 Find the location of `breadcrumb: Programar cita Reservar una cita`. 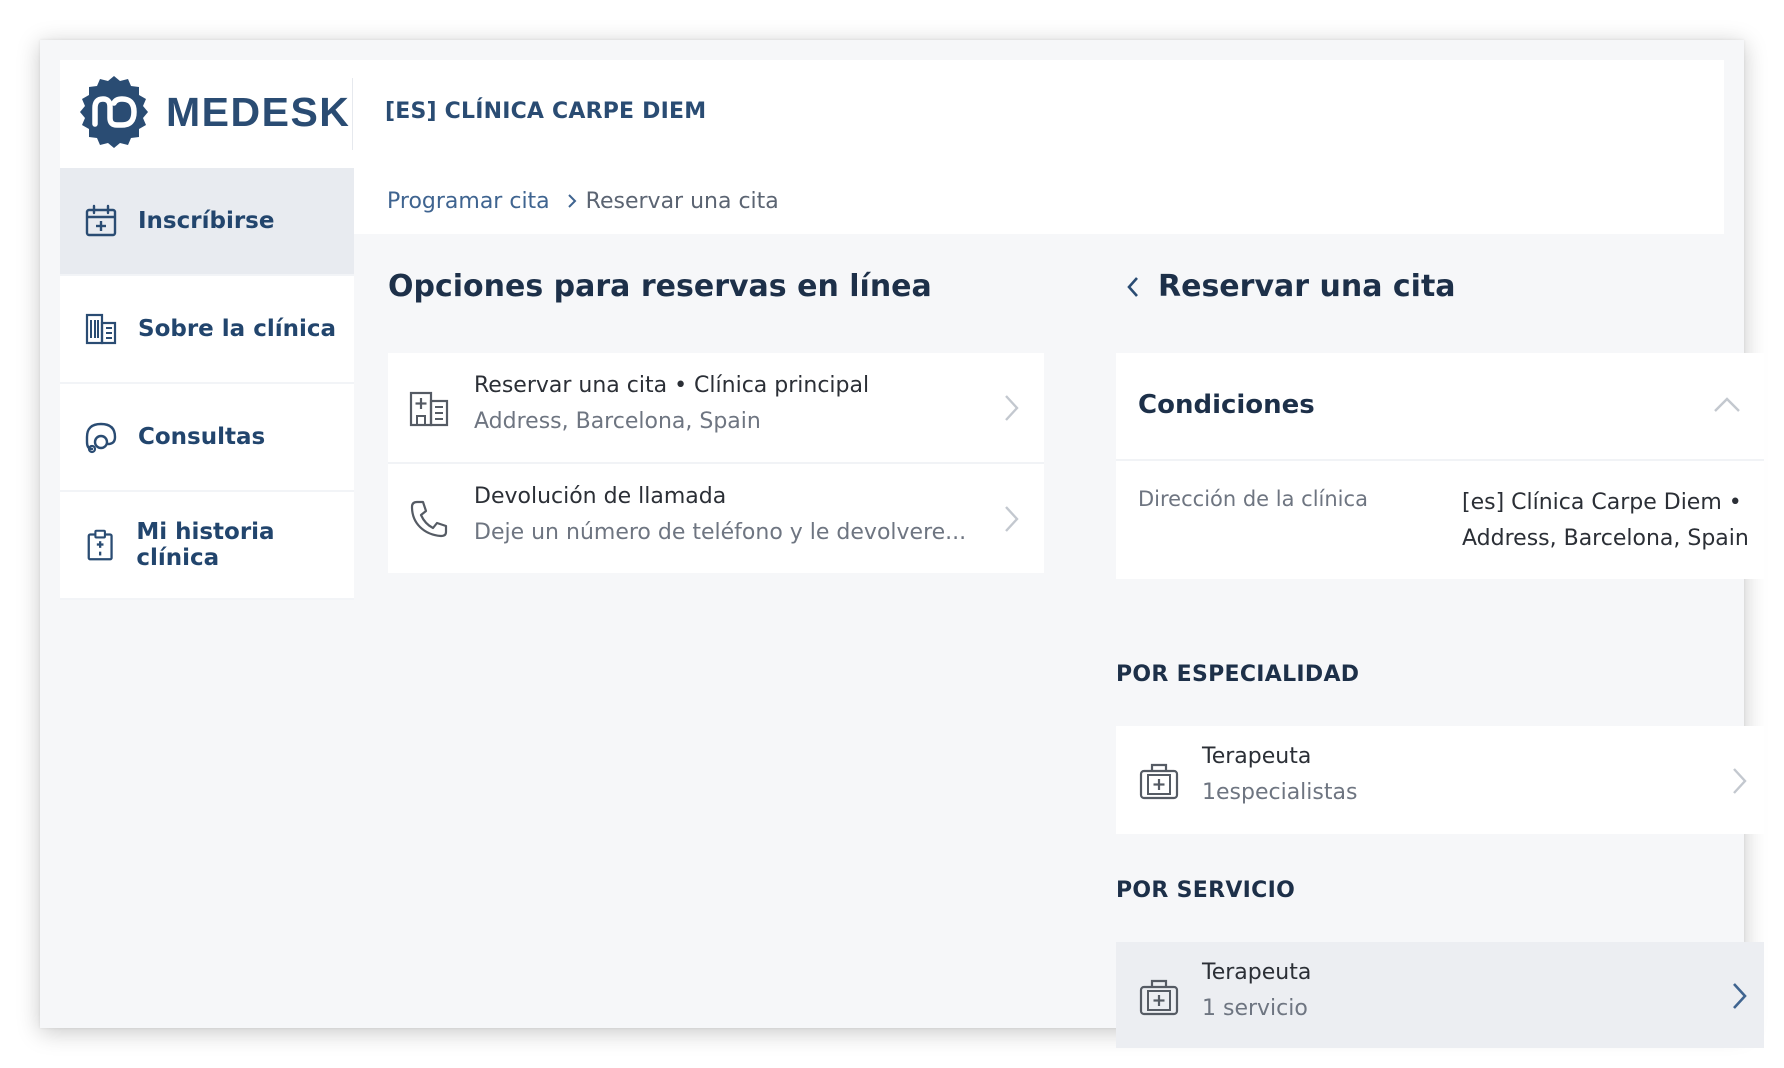

breadcrumb: Programar cita Reservar una cita is located at coordinates (1039, 201).